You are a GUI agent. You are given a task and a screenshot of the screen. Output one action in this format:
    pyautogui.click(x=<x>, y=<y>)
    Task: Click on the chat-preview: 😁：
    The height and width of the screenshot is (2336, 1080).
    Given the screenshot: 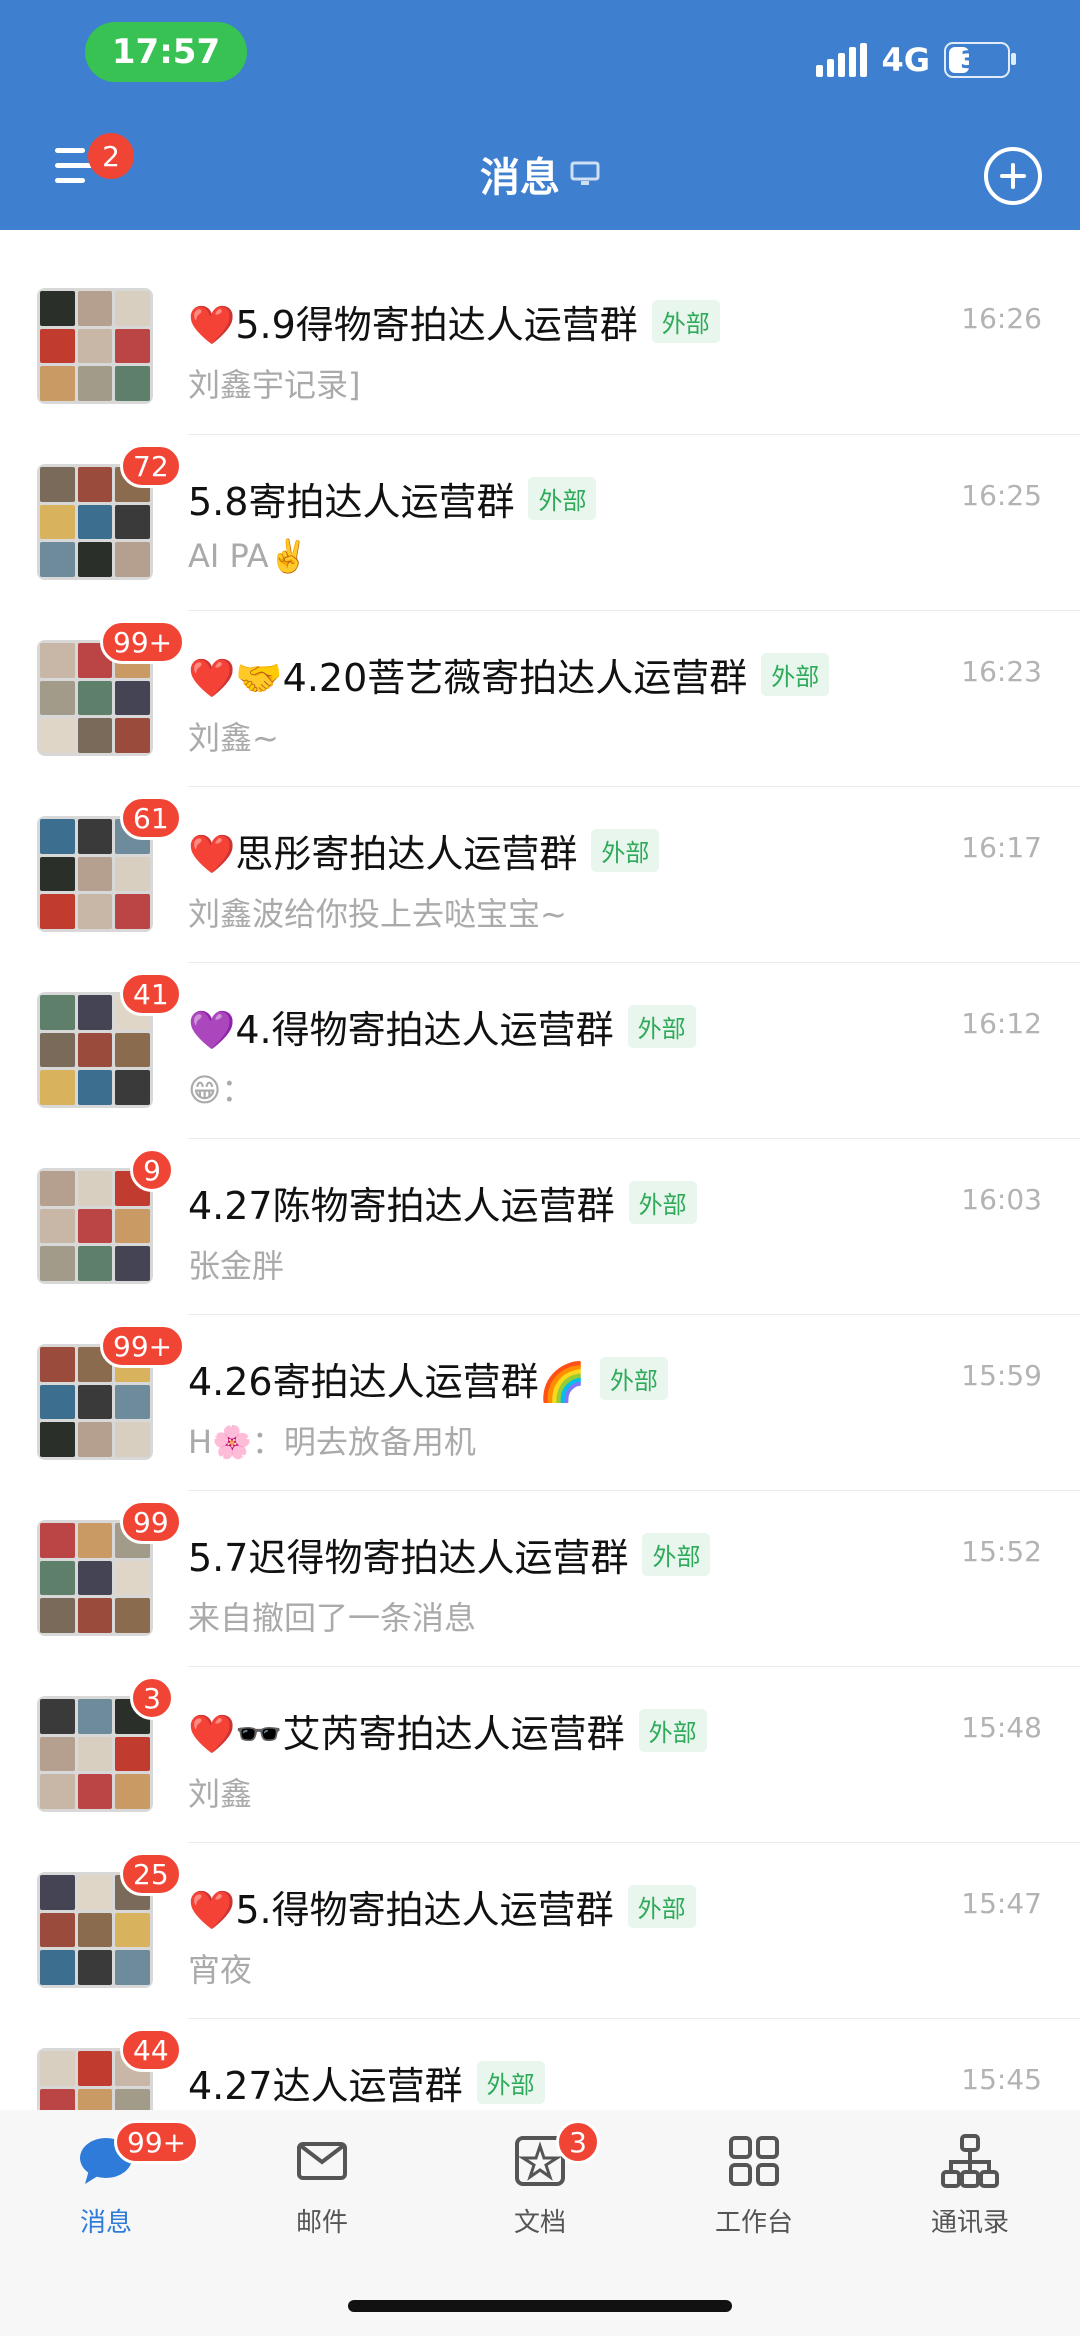 What is the action you would take?
    pyautogui.click(x=220, y=1088)
    